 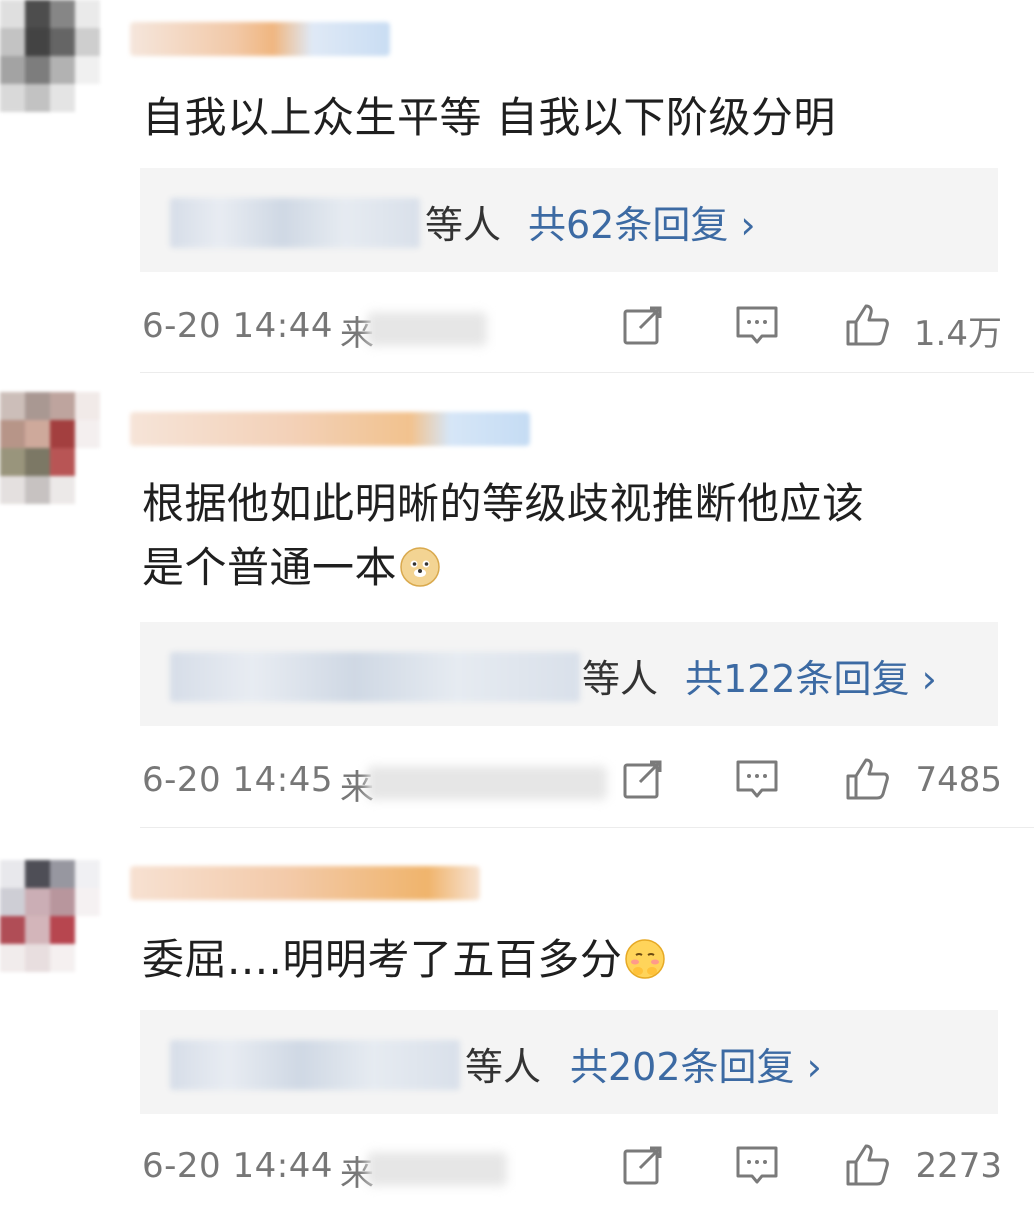 What do you see at coordinates (957, 334) in the screenshot?
I see `like-count: 1.4万` at bounding box center [957, 334].